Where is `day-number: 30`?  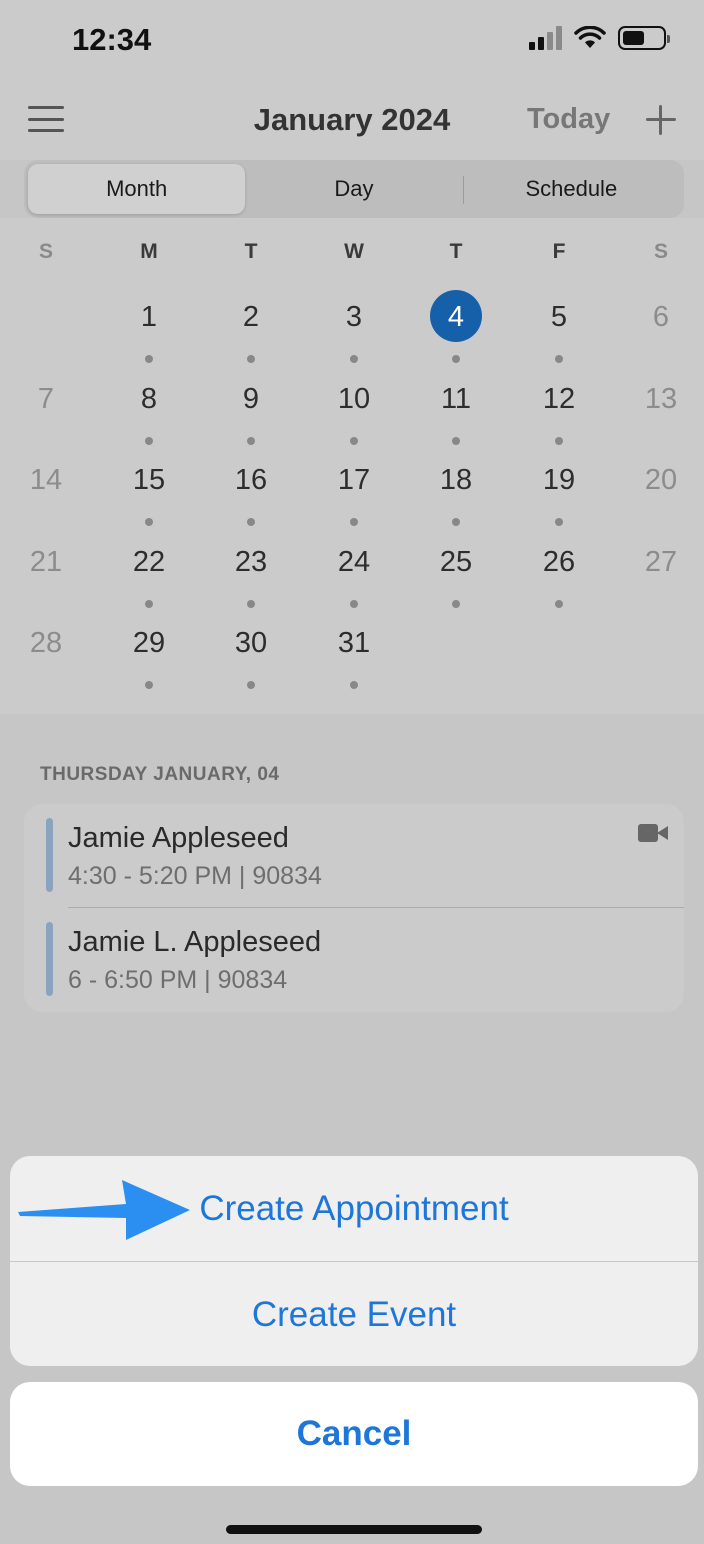 day-number: 30 is located at coordinates (251, 643).